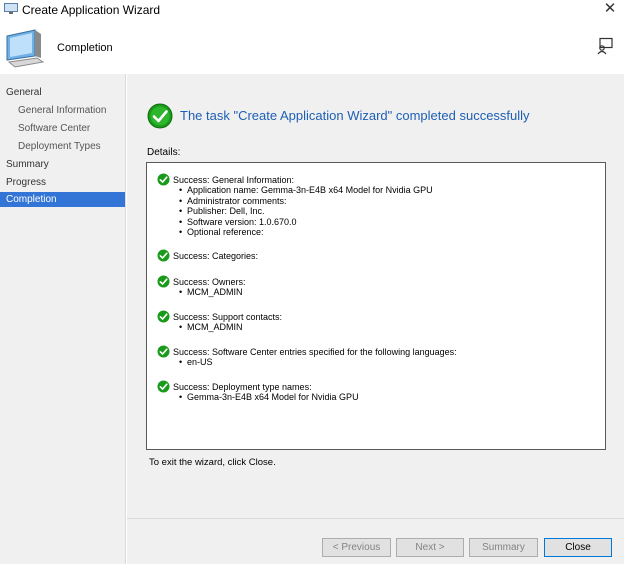 This screenshot has height=564, width=624. Describe the element at coordinates (312, 10) in the screenshot. I see `title-bar: Create Application Wizard ✕` at that location.